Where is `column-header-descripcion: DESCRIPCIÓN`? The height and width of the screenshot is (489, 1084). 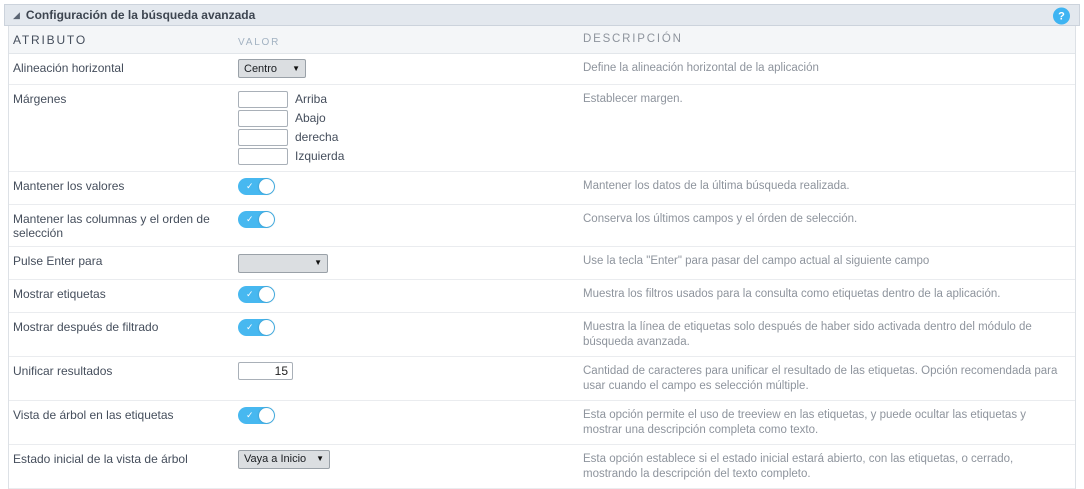
column-header-descripcion: DESCRIPCIÓN is located at coordinates (633, 39).